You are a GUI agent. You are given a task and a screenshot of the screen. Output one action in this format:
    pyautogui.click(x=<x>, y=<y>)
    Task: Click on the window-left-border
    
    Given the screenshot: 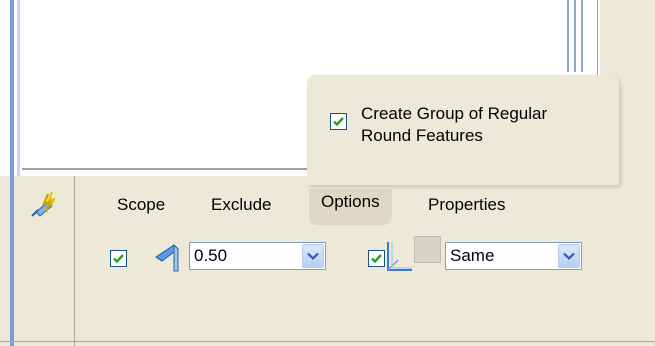 What is the action you would take?
    pyautogui.click(x=12, y=88)
    